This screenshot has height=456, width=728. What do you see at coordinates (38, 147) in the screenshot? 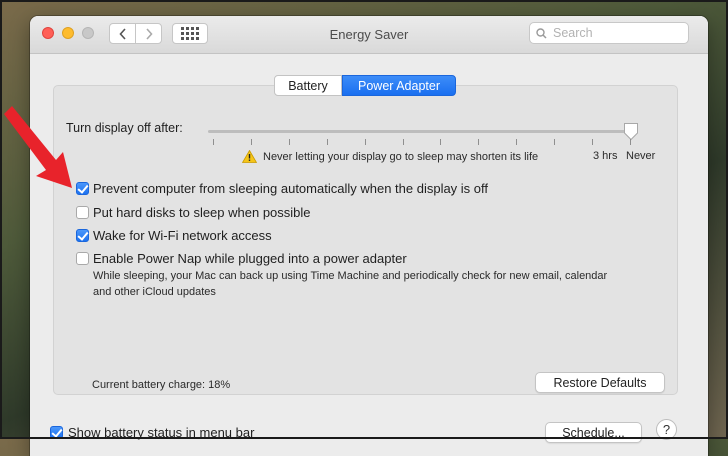
I see `annotation-arrow` at bounding box center [38, 147].